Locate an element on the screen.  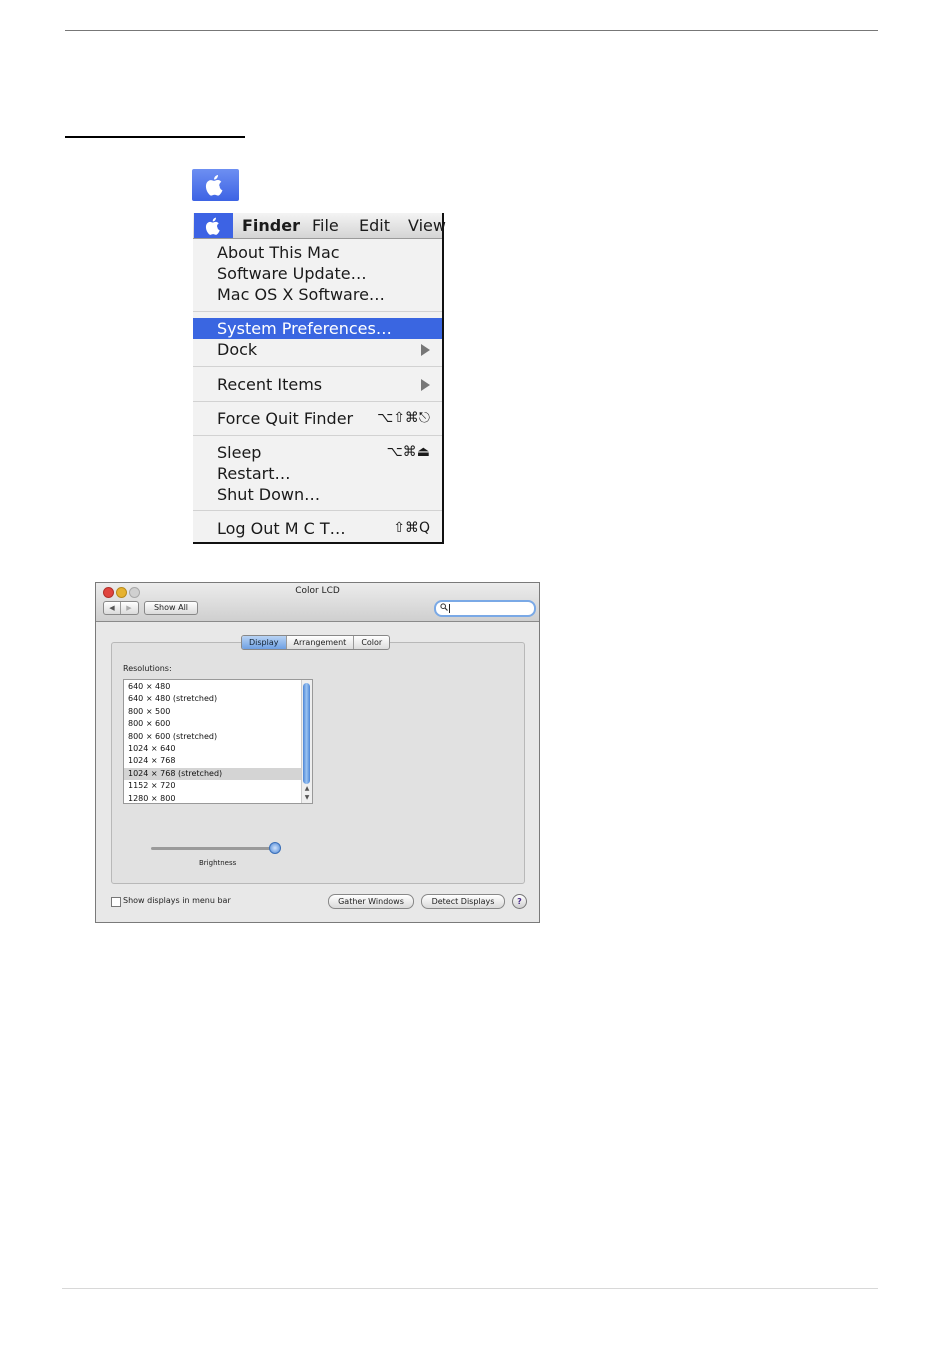
menu-item-log-out: Log Out M C T… ⇧⌘Q is located at coordinates (317, 528).